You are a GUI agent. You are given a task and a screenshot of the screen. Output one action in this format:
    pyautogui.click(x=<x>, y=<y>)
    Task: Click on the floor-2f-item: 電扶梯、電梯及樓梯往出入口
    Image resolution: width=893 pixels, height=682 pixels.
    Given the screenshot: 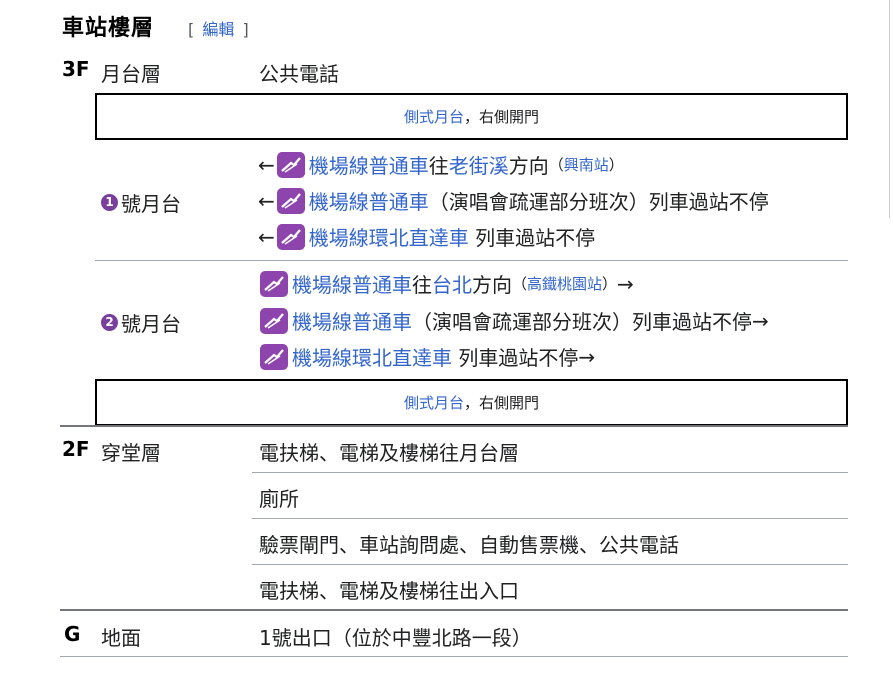 What is the action you would take?
    pyautogui.click(x=389, y=591)
    